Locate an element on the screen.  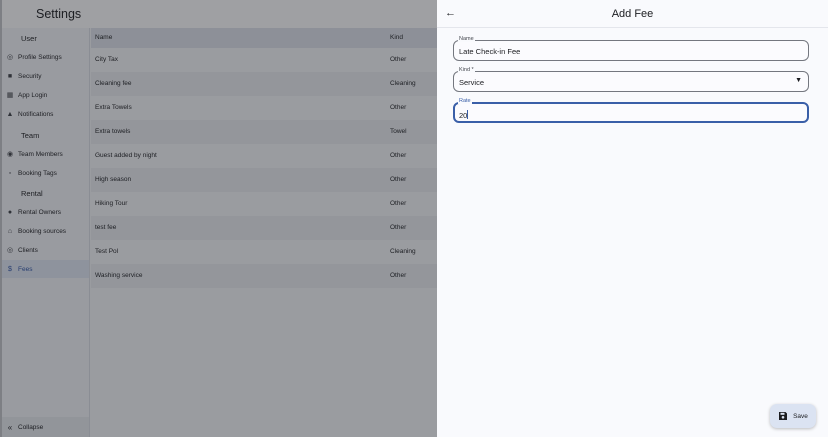
name-field-value: Late Check-in Fee is located at coordinates (490, 51).